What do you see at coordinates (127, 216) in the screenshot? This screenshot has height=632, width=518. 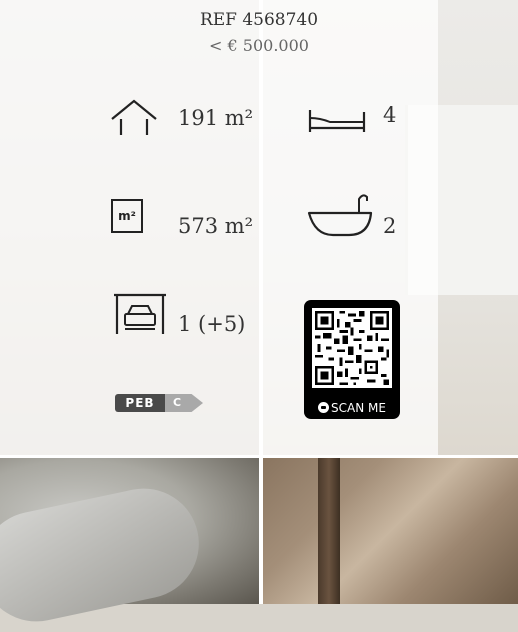 I see `land-area-icon: m²` at bounding box center [127, 216].